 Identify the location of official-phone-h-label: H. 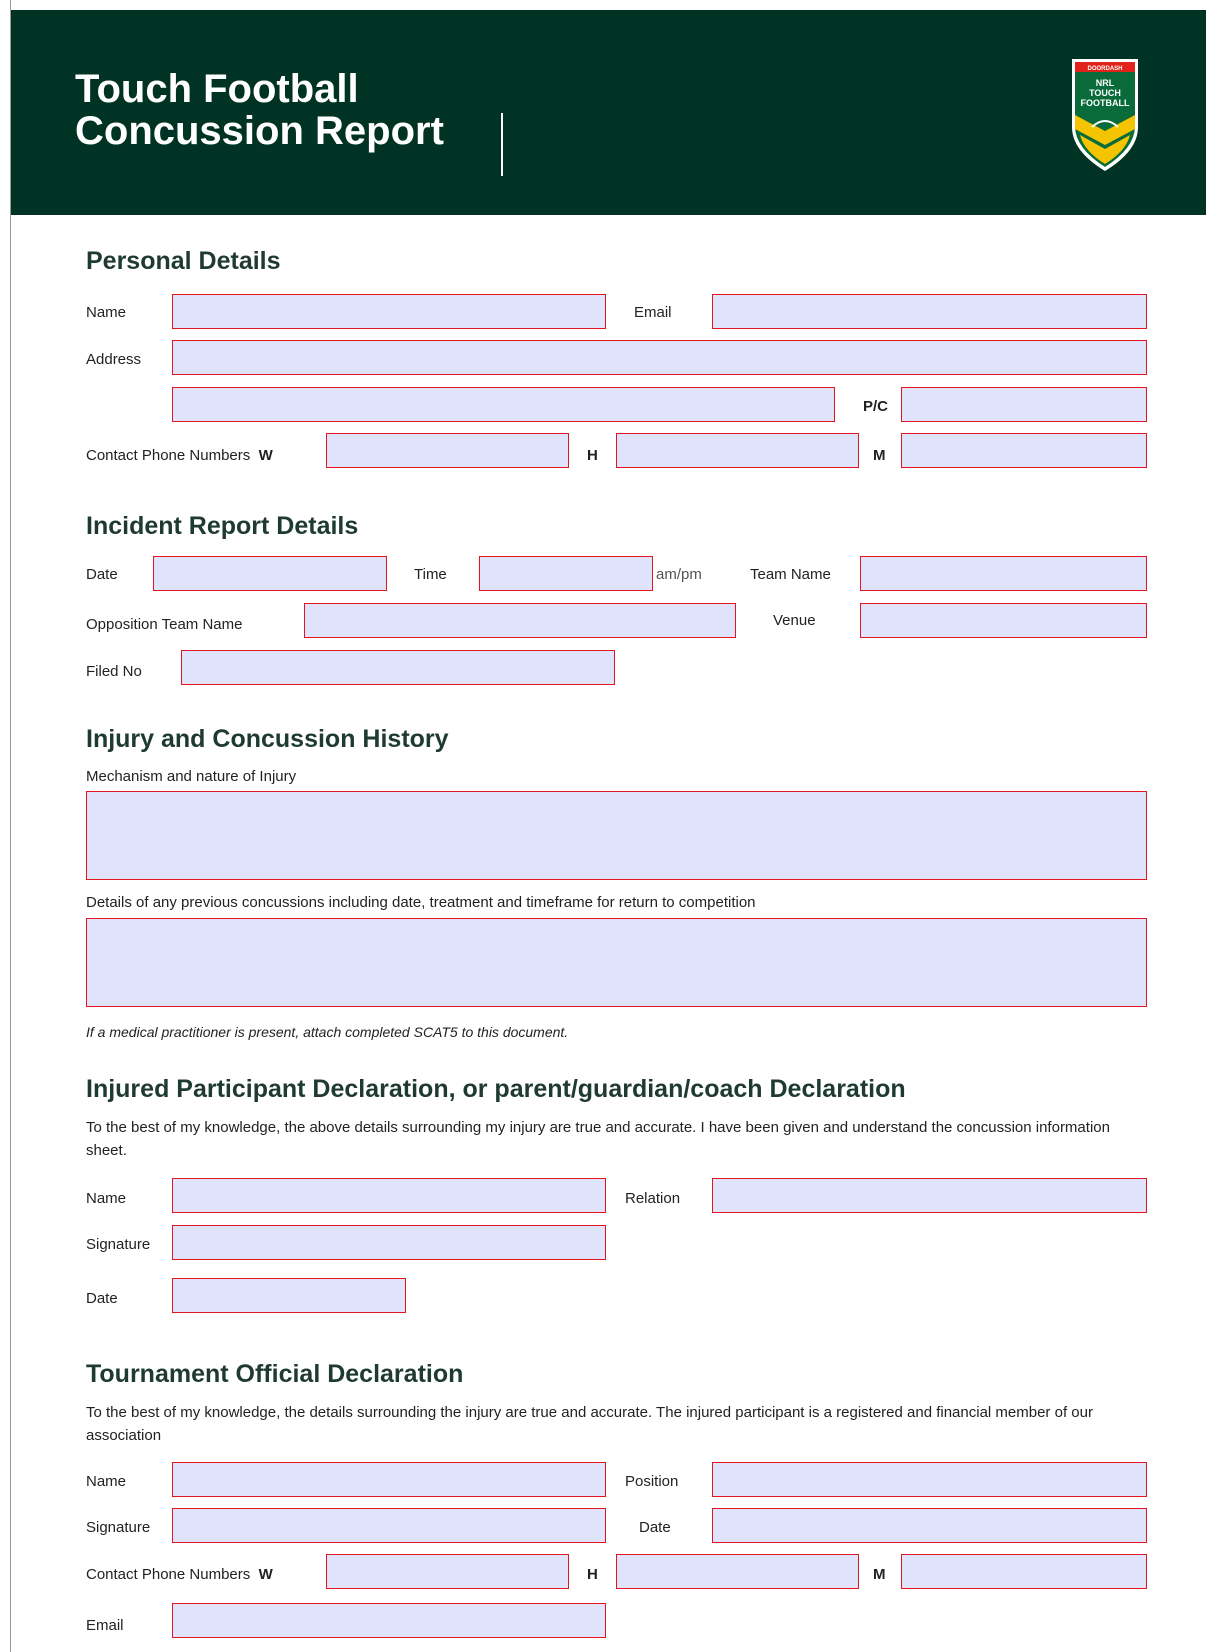
(592, 1574).